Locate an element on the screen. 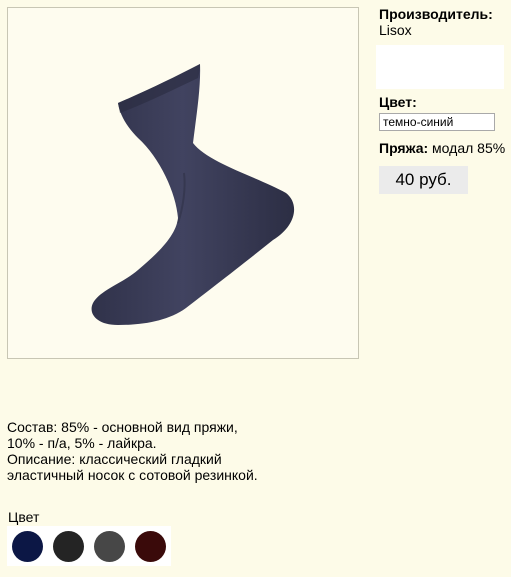 This screenshot has width=511, height=577. brand-logo-area is located at coordinates (440, 67).